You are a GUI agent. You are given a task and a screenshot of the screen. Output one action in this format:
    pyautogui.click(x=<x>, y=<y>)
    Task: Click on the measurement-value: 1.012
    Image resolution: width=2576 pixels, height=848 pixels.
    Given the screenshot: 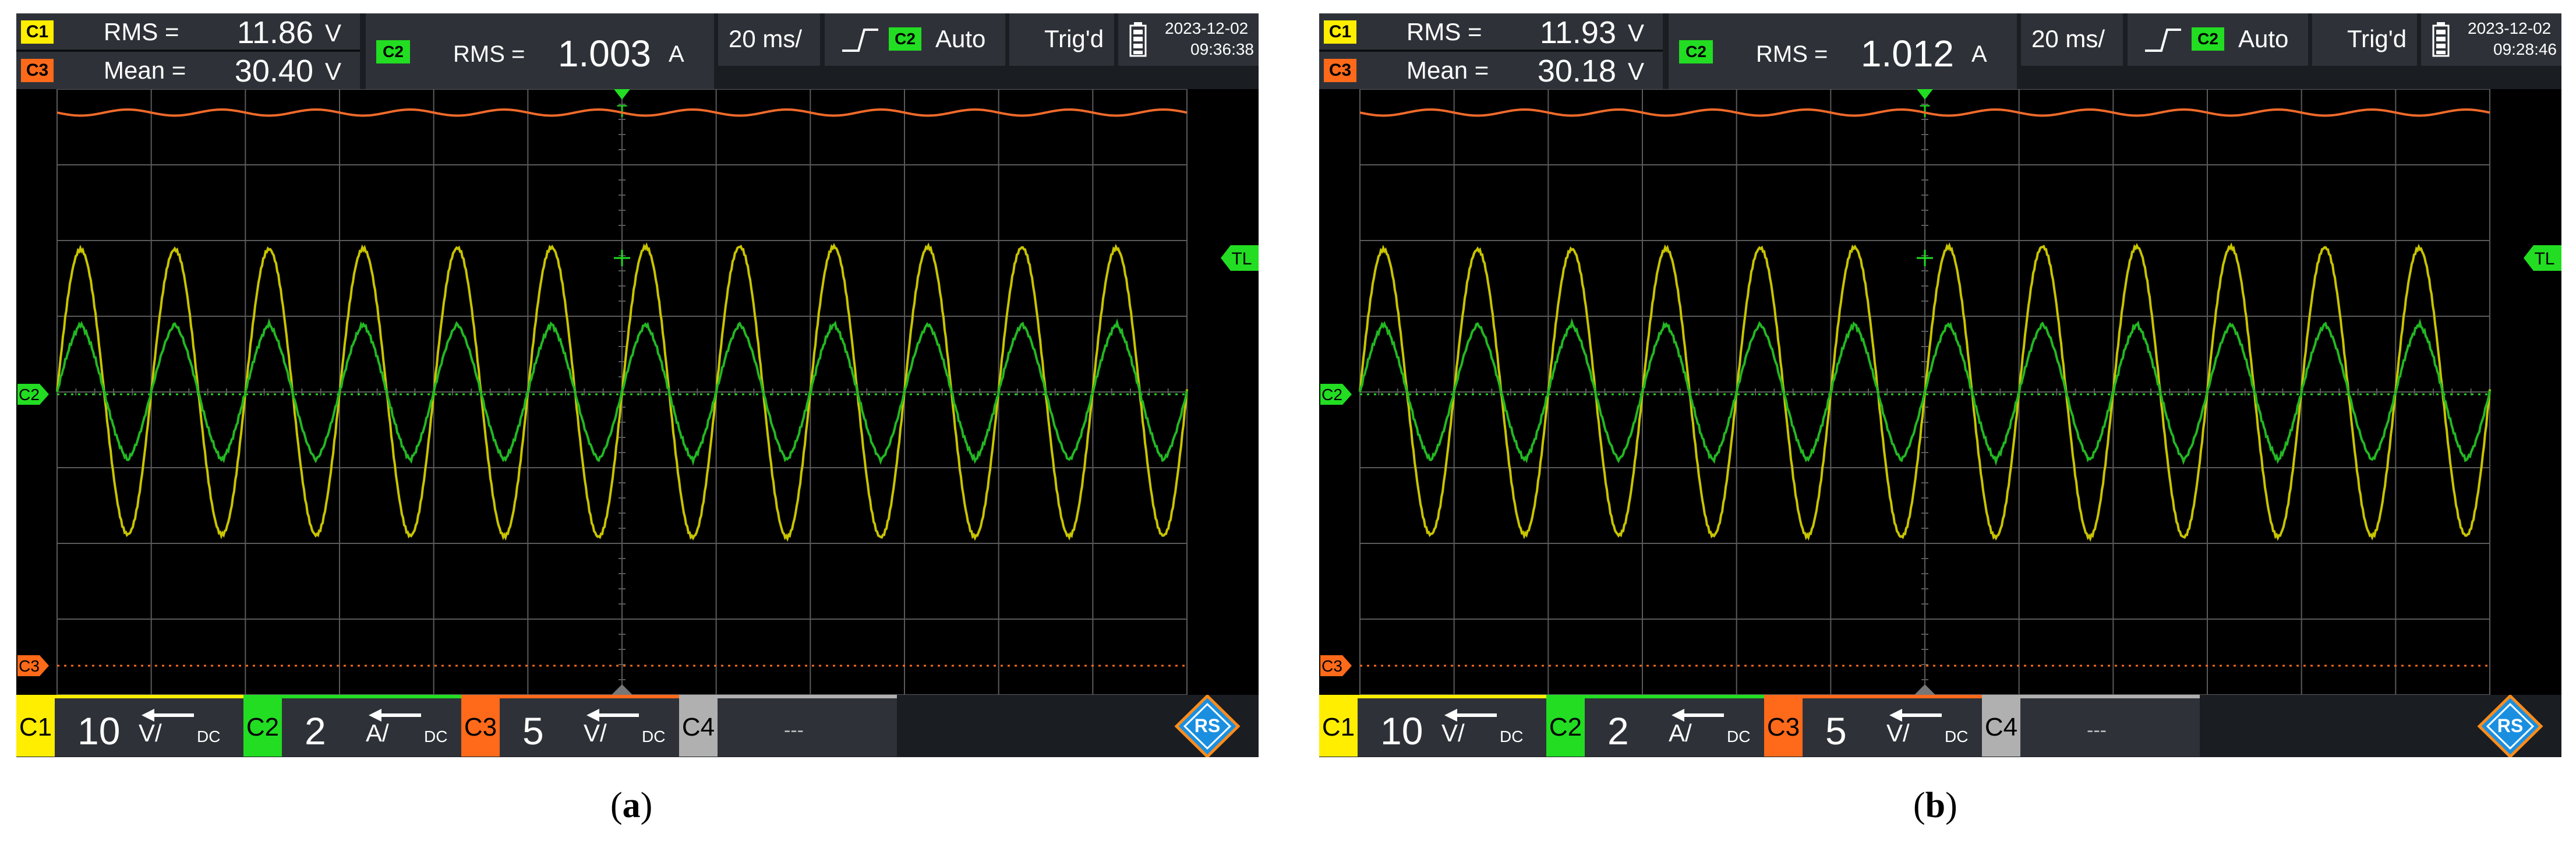 What is the action you would take?
    pyautogui.click(x=1907, y=54)
    